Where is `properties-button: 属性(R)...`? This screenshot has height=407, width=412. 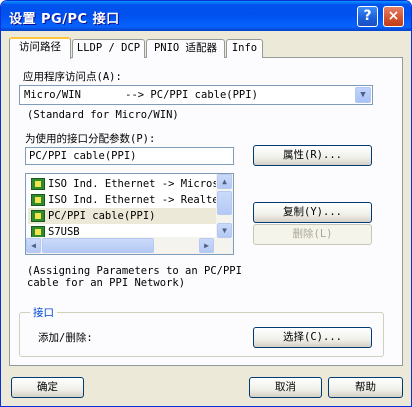 properties-button: 属性(R)... is located at coordinates (312, 155).